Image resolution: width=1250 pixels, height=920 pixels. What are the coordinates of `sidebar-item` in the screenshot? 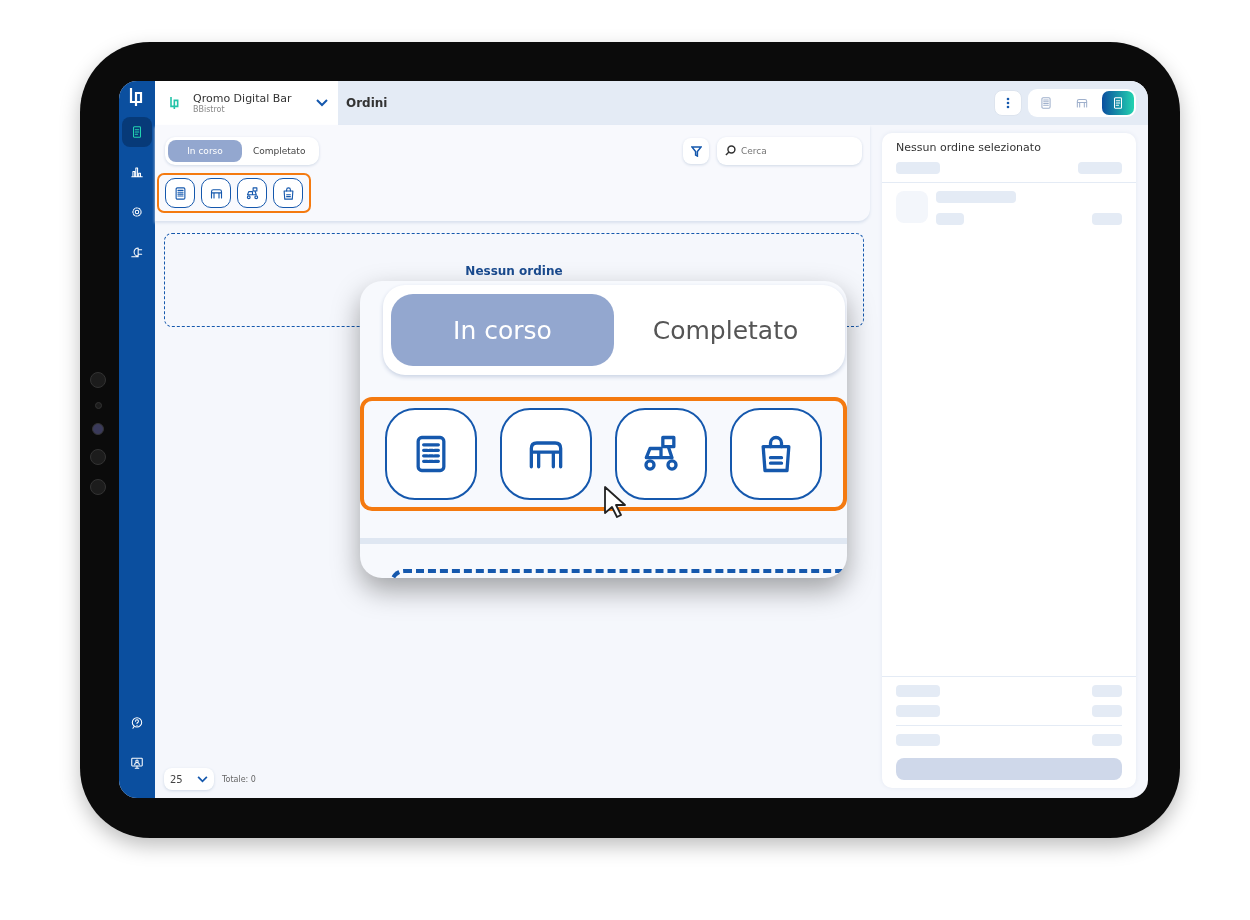 It's located at (137, 132).